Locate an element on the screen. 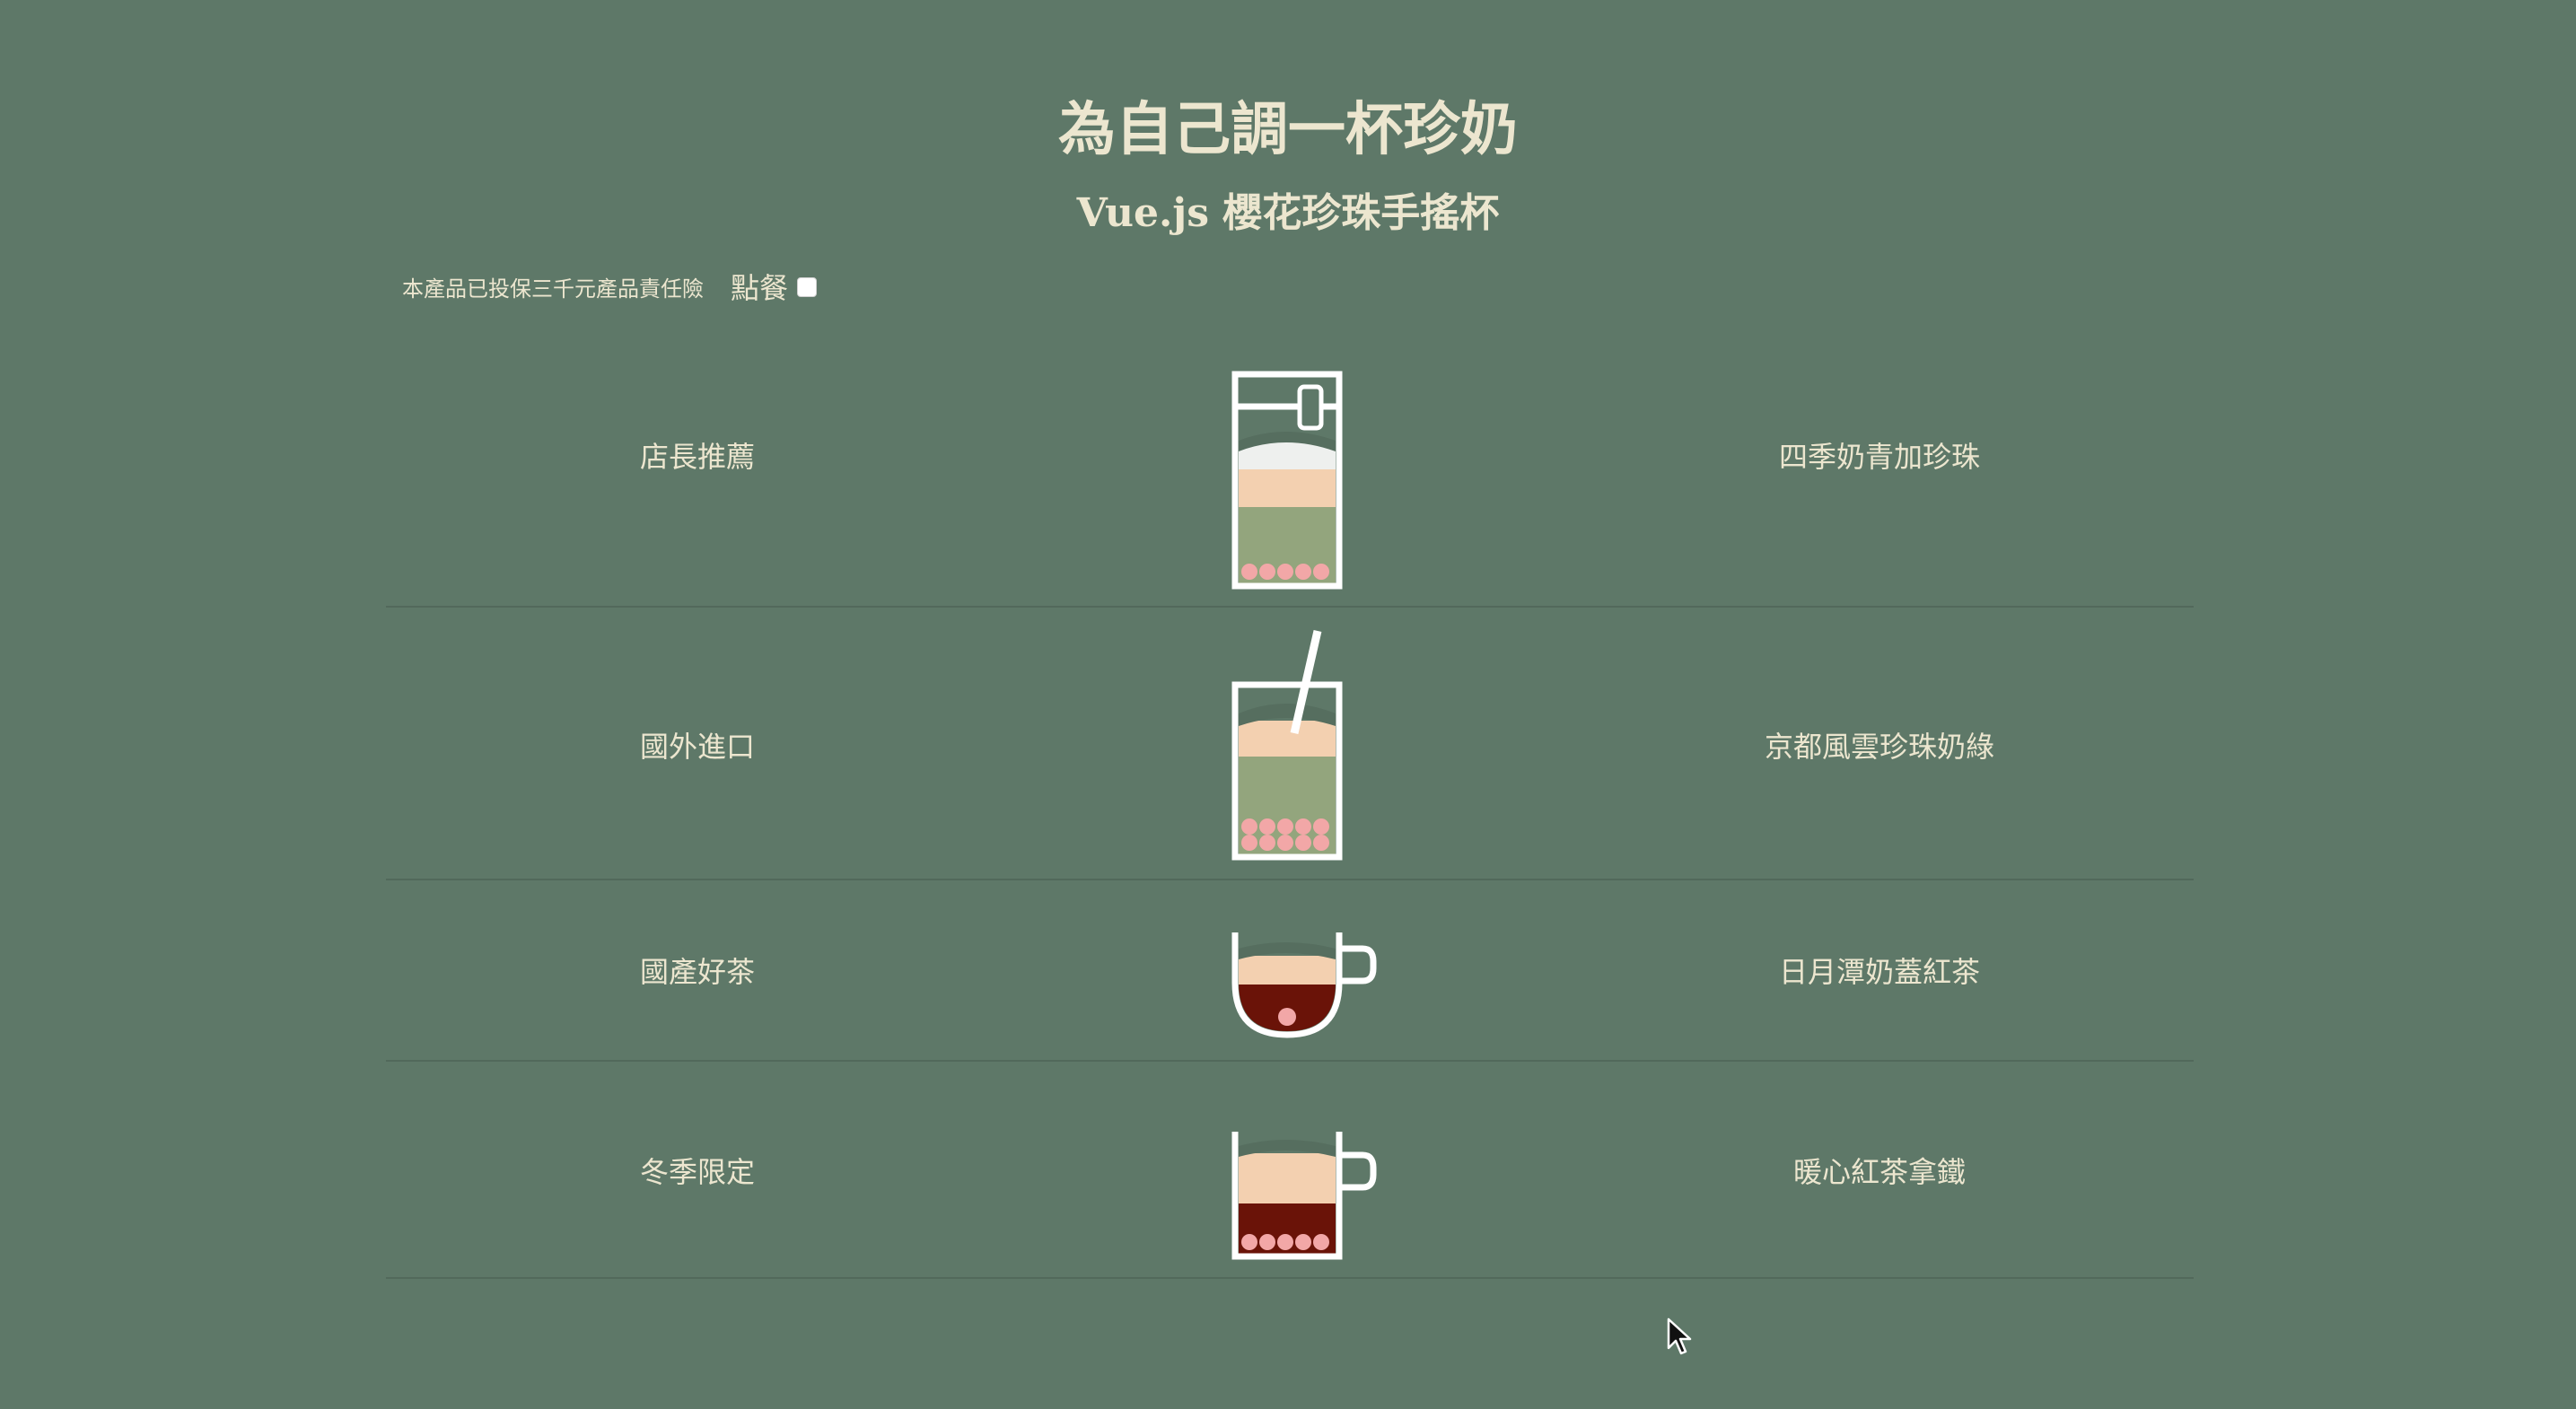 The image size is (2576, 1409). menu-row: 國產好茶 日月潭奶蓋紅茶 is located at coordinates (1290, 971).